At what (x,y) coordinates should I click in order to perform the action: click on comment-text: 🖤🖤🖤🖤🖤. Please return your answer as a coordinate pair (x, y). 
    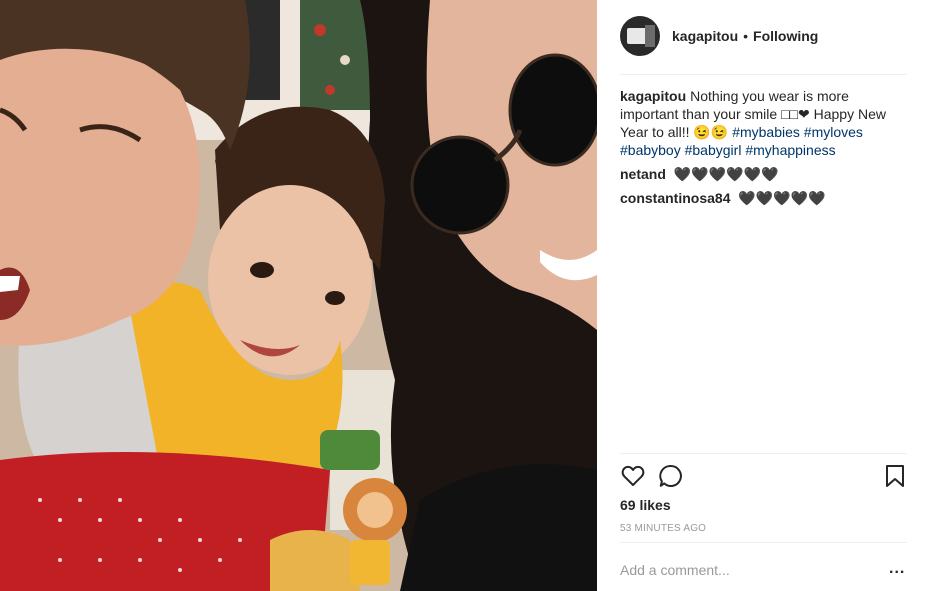
    Looking at the image, I should click on (782, 198).